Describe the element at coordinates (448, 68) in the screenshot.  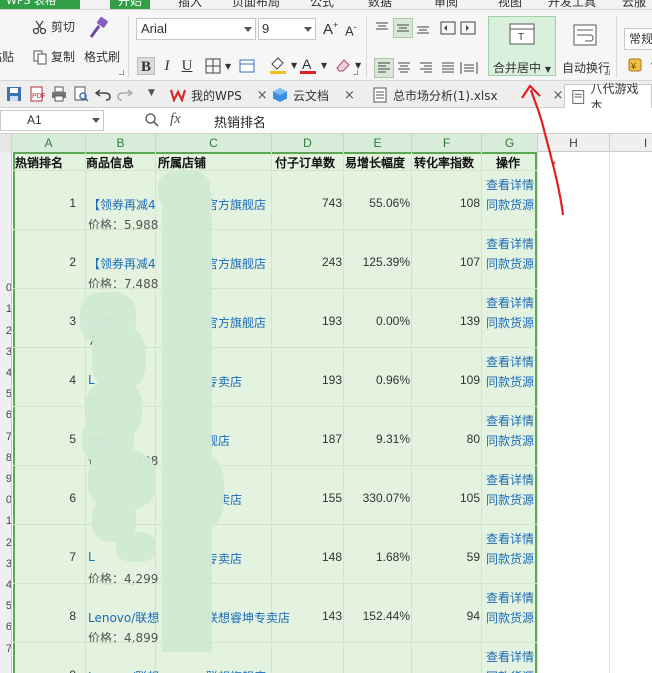
I see `justify-button` at that location.